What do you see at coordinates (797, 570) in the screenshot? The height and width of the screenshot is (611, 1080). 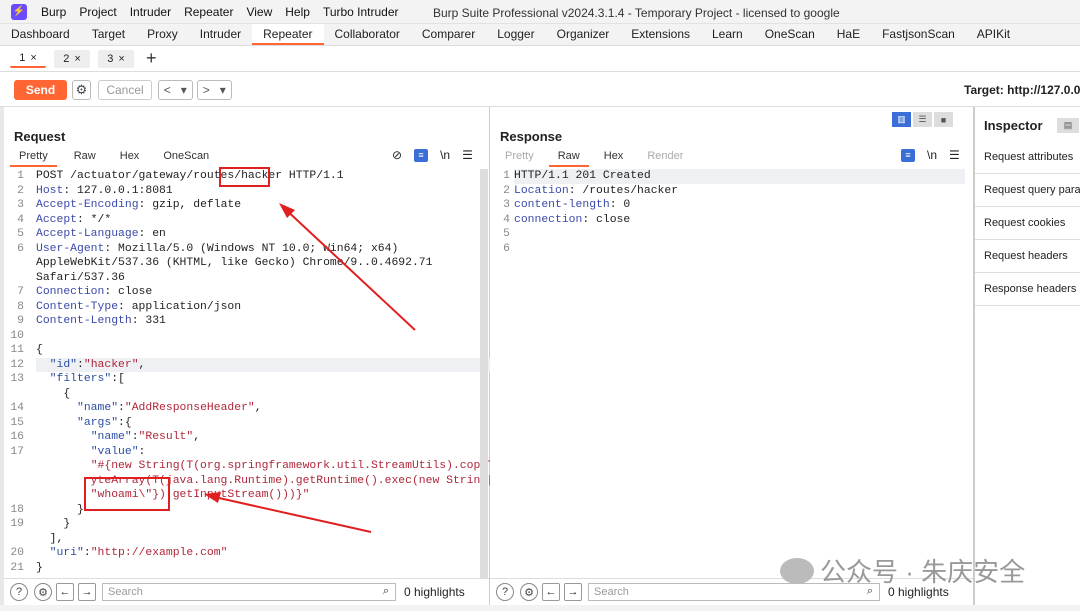 I see `wechat-logo-icon` at bounding box center [797, 570].